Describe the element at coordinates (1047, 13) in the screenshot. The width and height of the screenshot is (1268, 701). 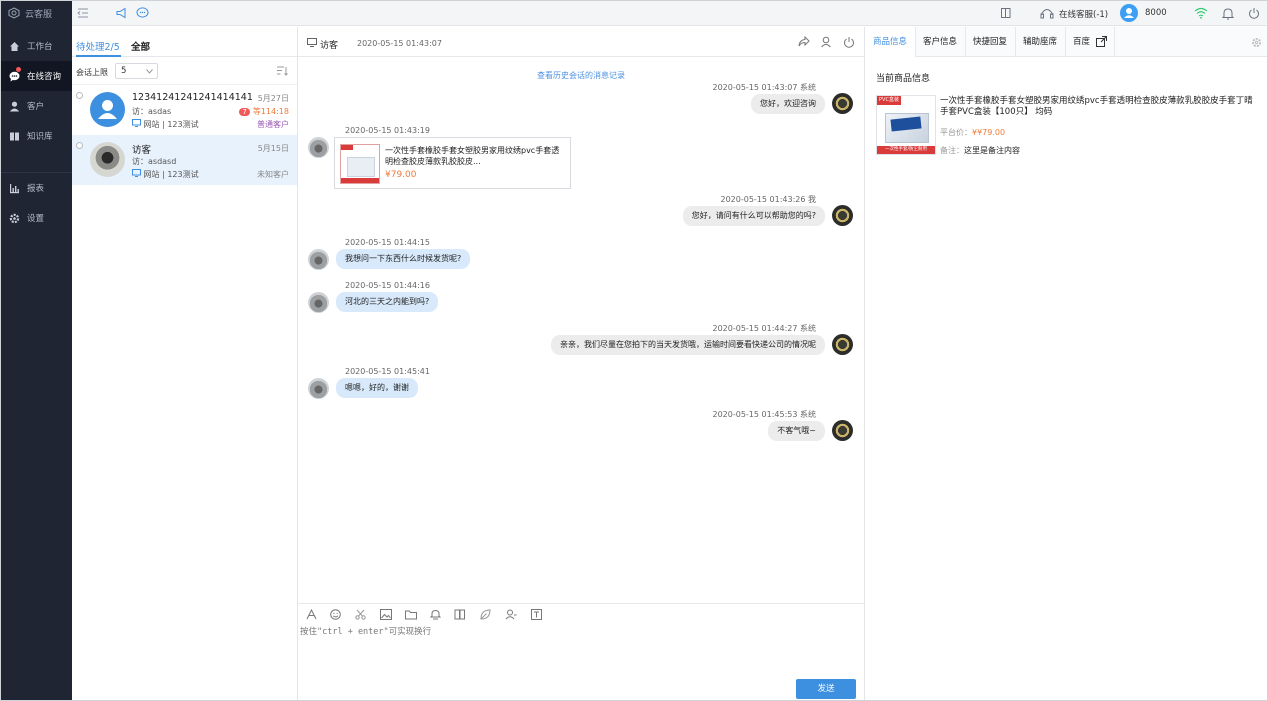
I see `headset-icon` at that location.